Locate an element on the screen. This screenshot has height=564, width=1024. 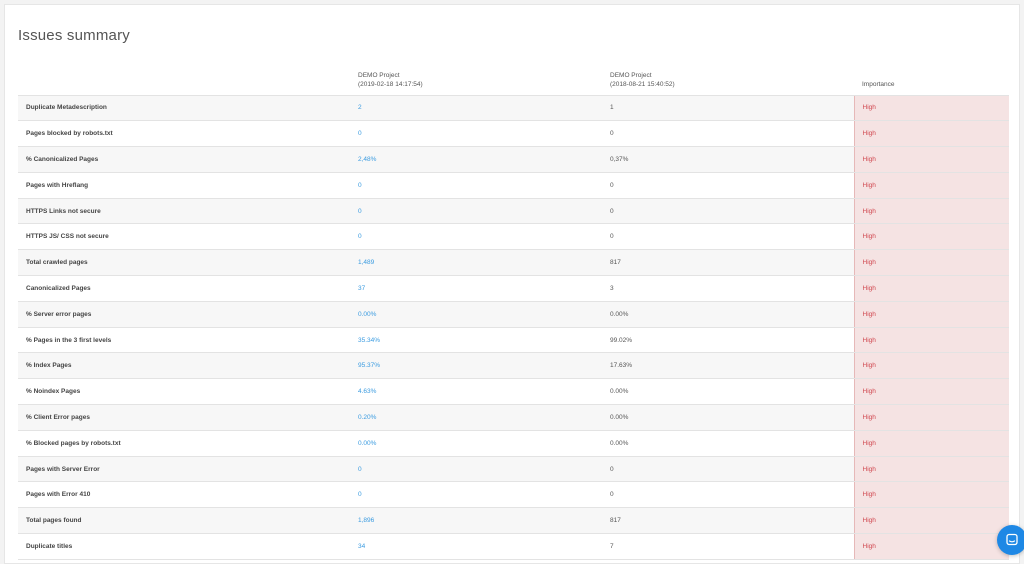
header-project-a-name: DEMO Project is located at coordinates (379, 75).